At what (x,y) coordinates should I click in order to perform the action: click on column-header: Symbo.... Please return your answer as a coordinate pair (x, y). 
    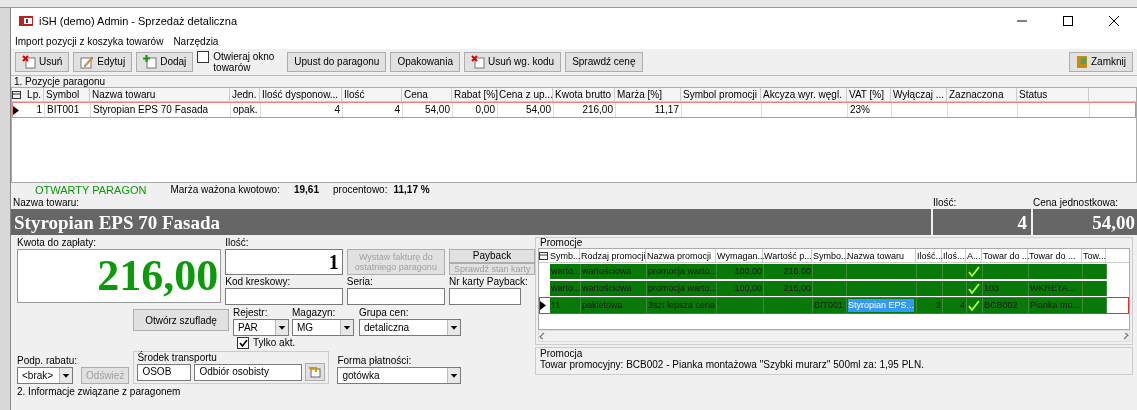
    Looking at the image, I should click on (829, 255).